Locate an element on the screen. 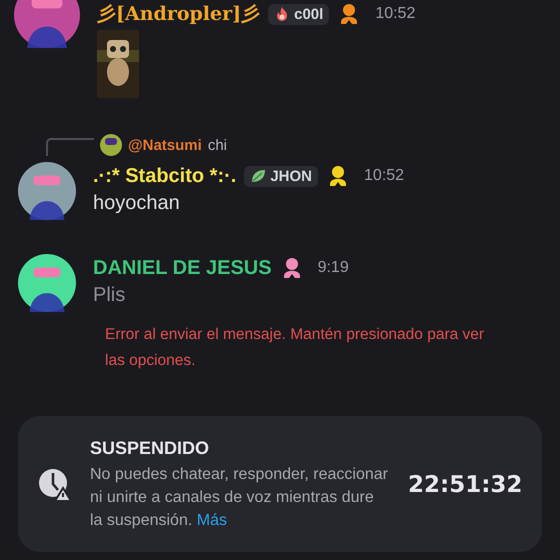 The width and height of the screenshot is (560, 560). reply-avatar is located at coordinates (111, 145).